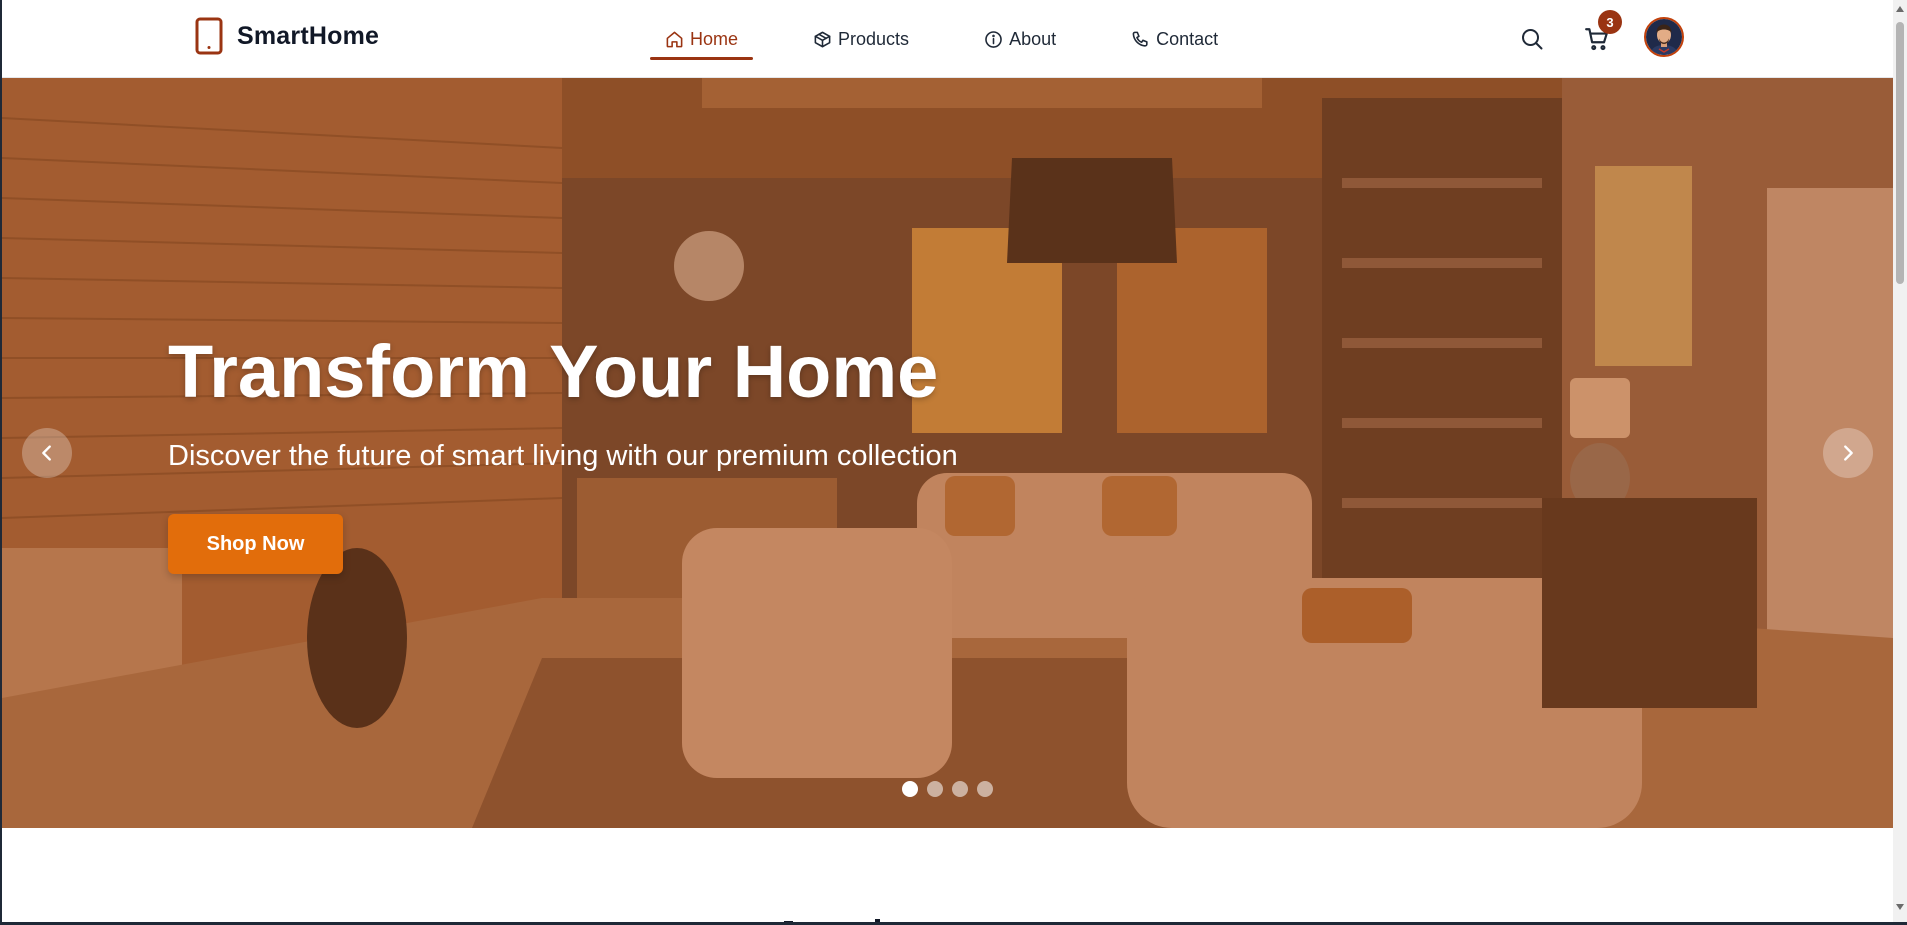  I want to click on page-scrollbar, so click(1900, 461).